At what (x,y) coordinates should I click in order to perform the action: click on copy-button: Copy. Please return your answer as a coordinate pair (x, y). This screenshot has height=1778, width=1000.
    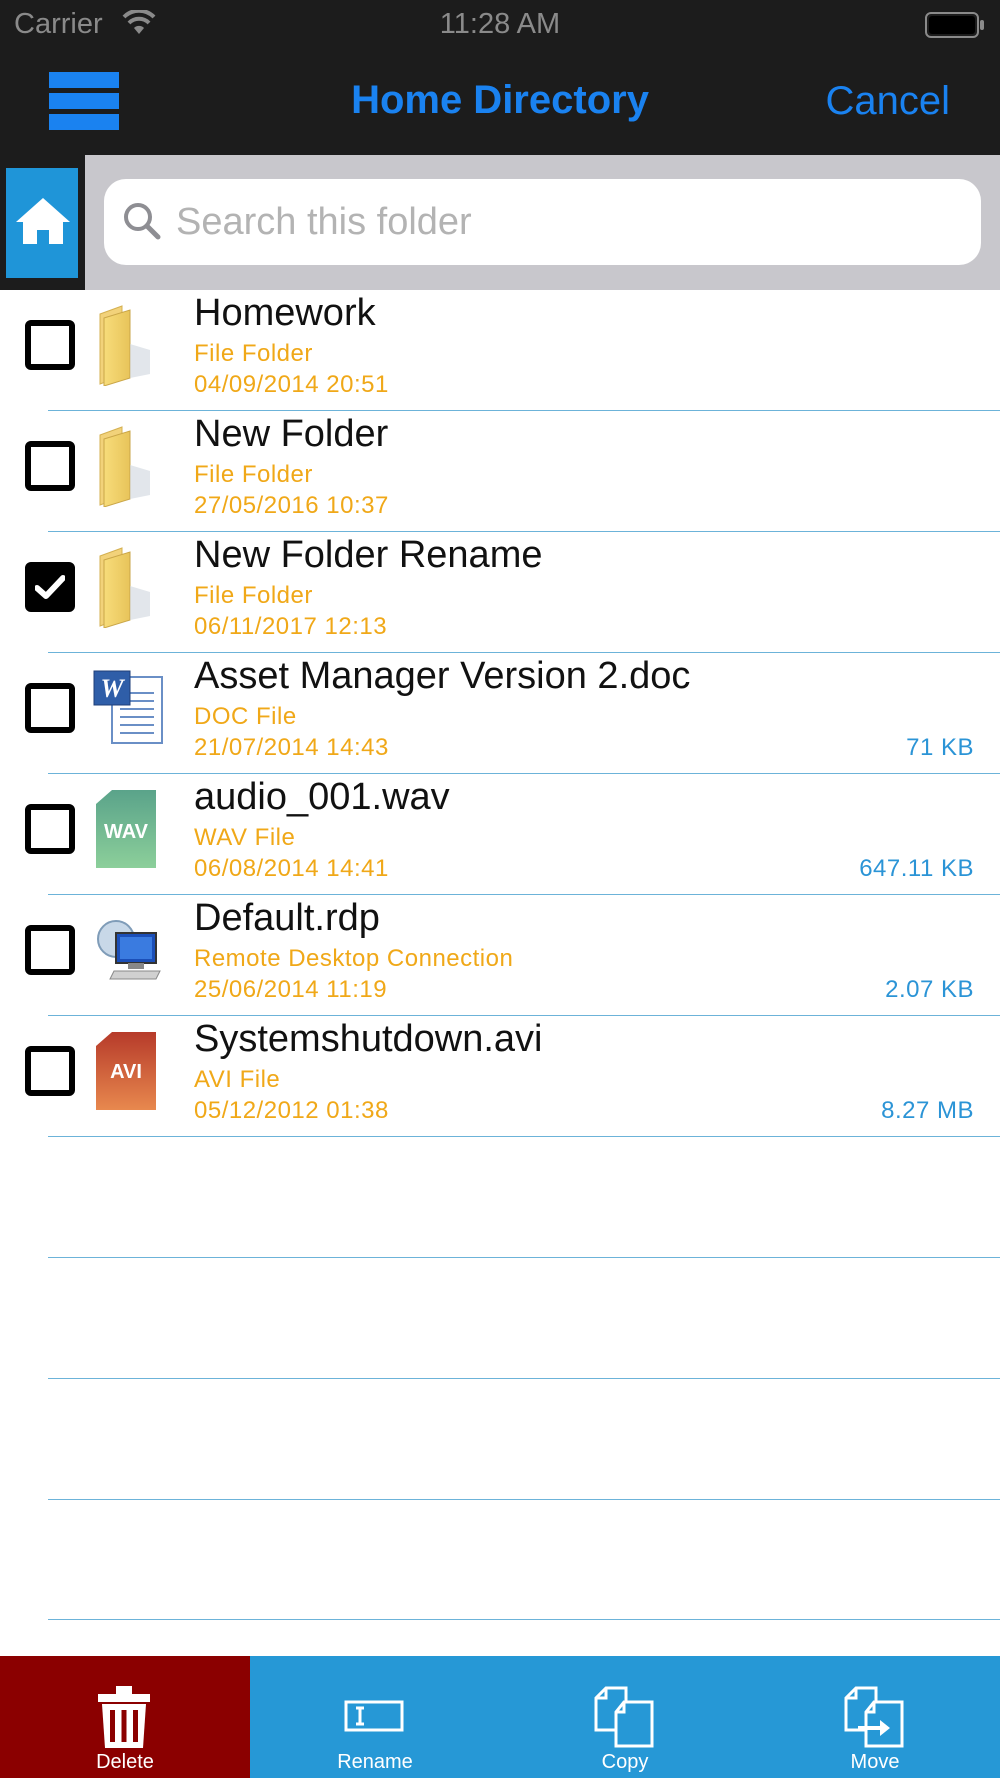
    Looking at the image, I should click on (625, 1717).